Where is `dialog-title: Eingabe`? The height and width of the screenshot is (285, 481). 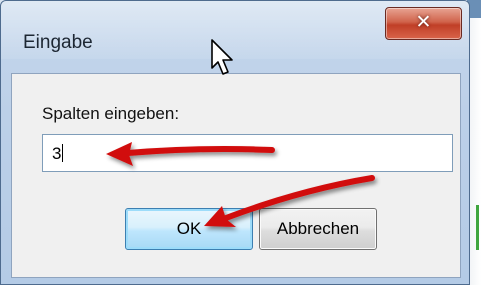 dialog-title: Eingabe is located at coordinates (58, 42).